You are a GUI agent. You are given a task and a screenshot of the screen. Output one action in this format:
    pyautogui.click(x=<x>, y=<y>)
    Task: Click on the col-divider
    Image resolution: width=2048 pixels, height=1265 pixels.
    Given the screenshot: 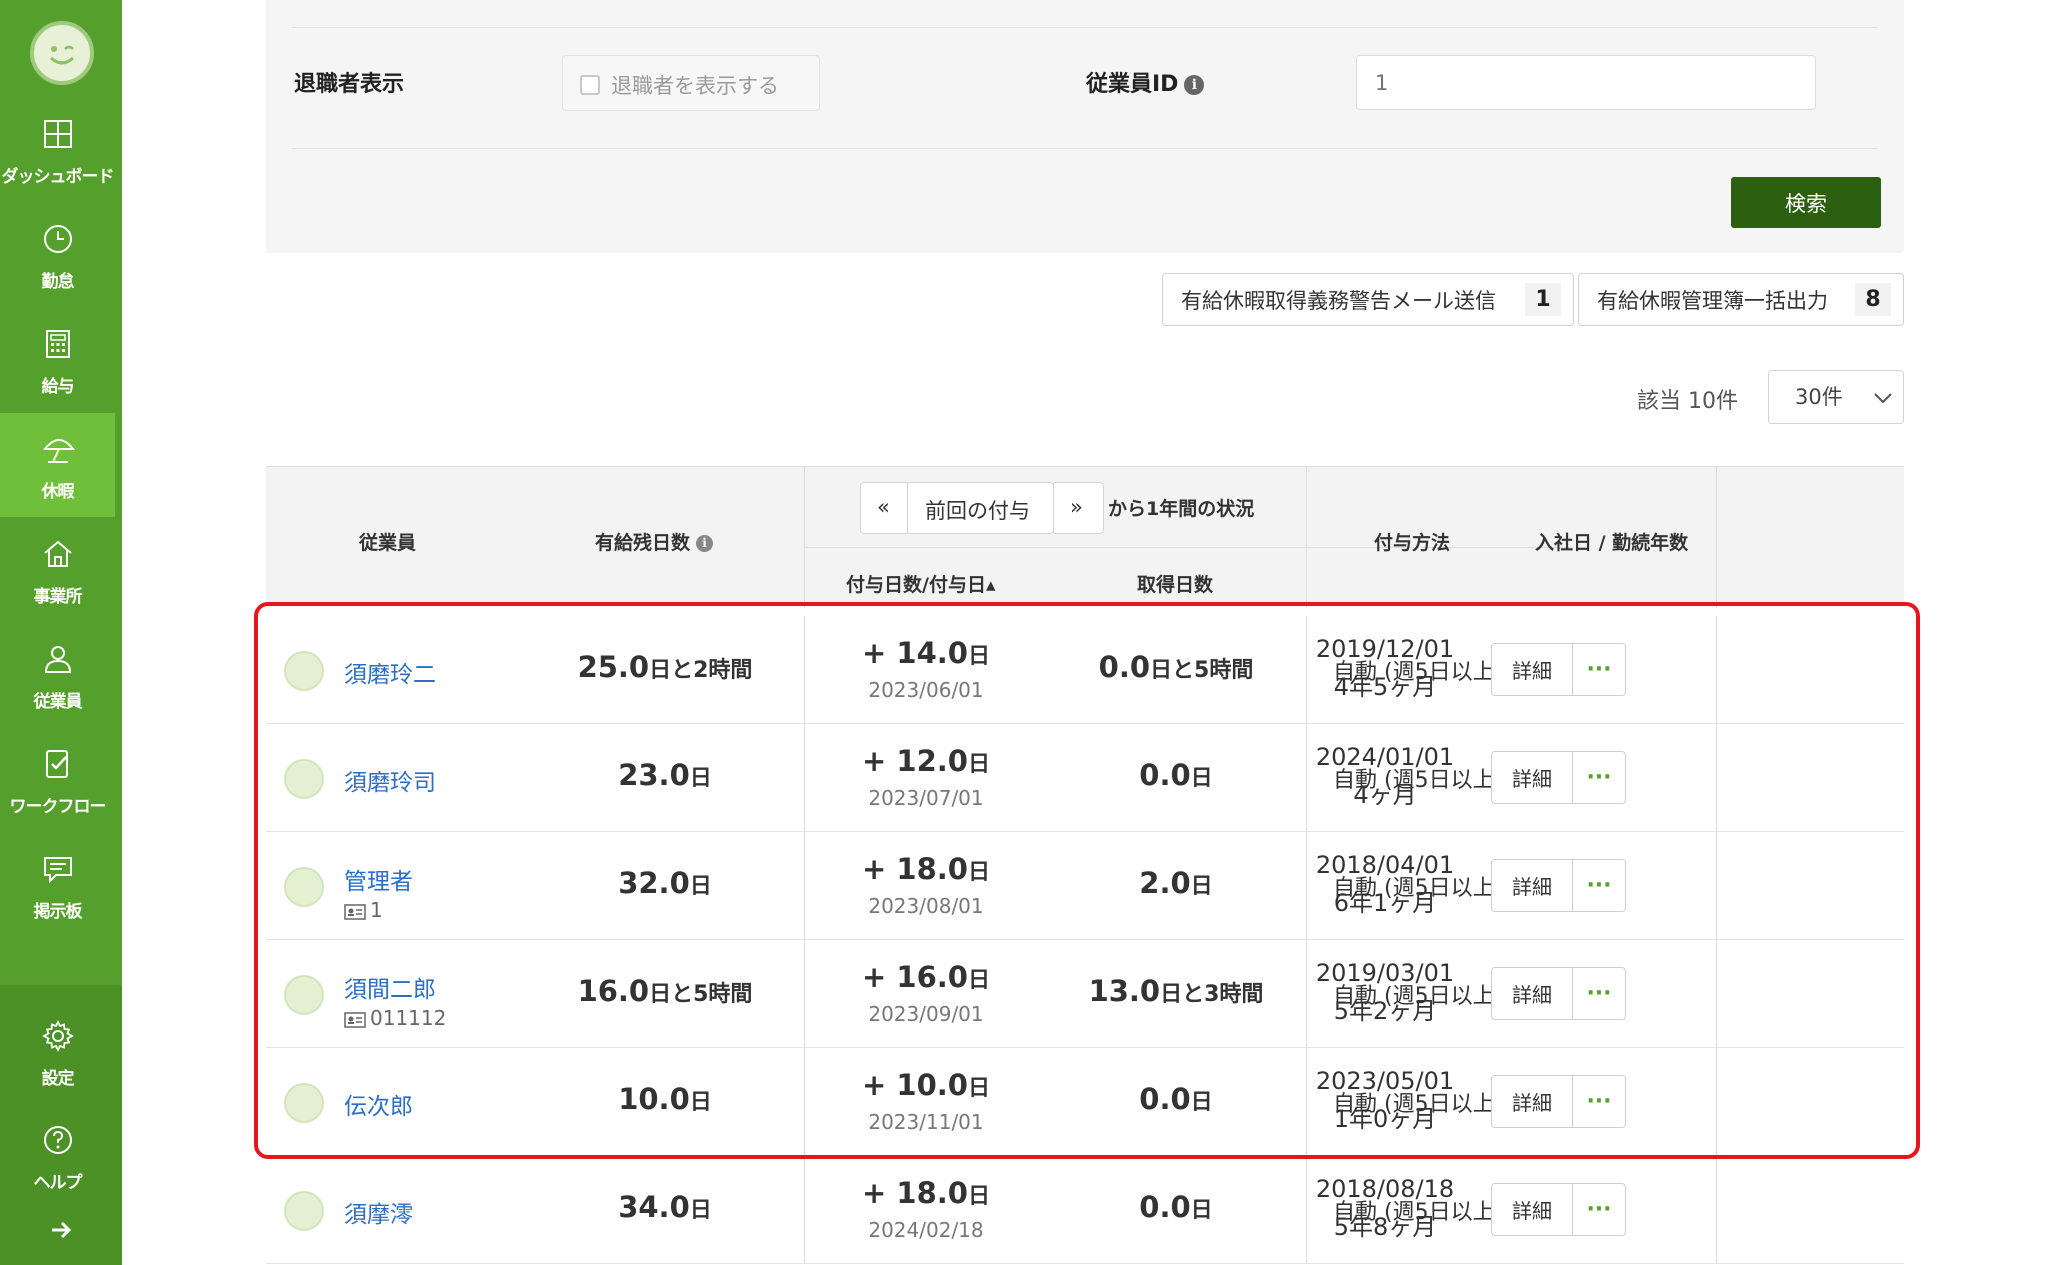 What is the action you would take?
    pyautogui.click(x=1716, y=537)
    